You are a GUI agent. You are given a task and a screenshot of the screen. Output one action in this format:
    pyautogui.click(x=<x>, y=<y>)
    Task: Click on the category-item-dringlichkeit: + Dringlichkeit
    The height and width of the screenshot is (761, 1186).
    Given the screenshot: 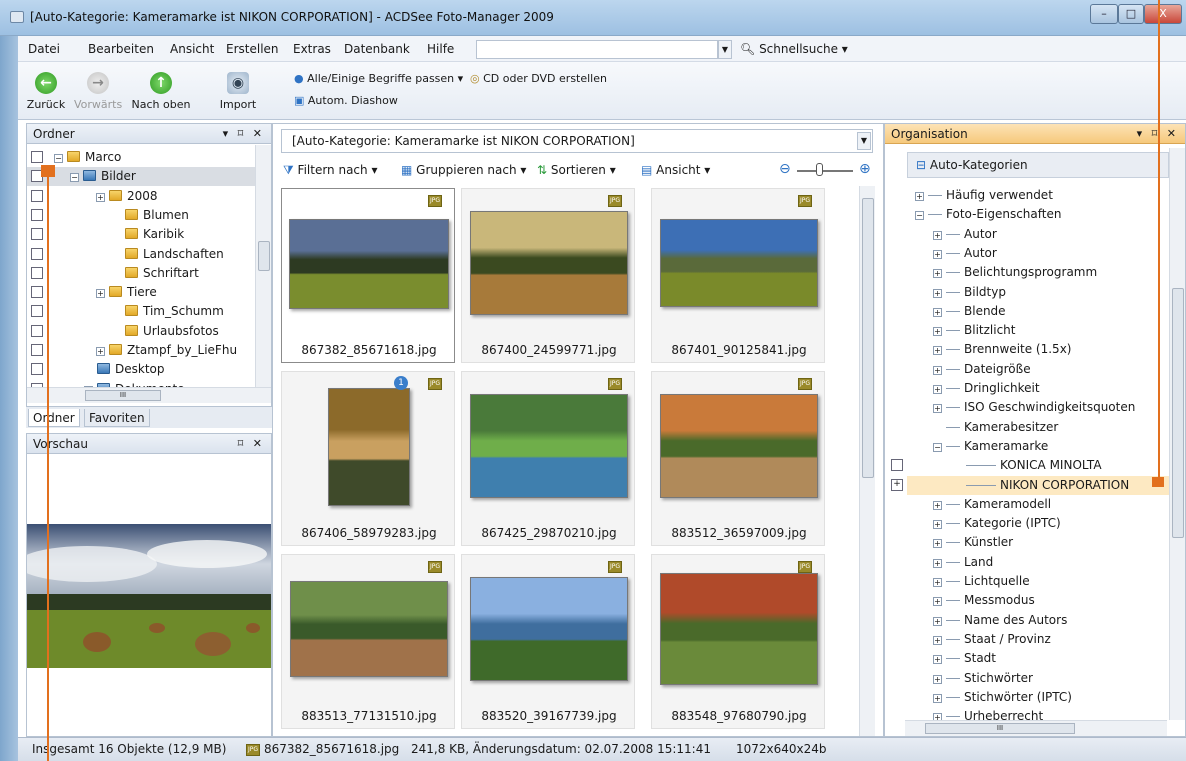 What is the action you would take?
    pyautogui.click(x=1038, y=388)
    